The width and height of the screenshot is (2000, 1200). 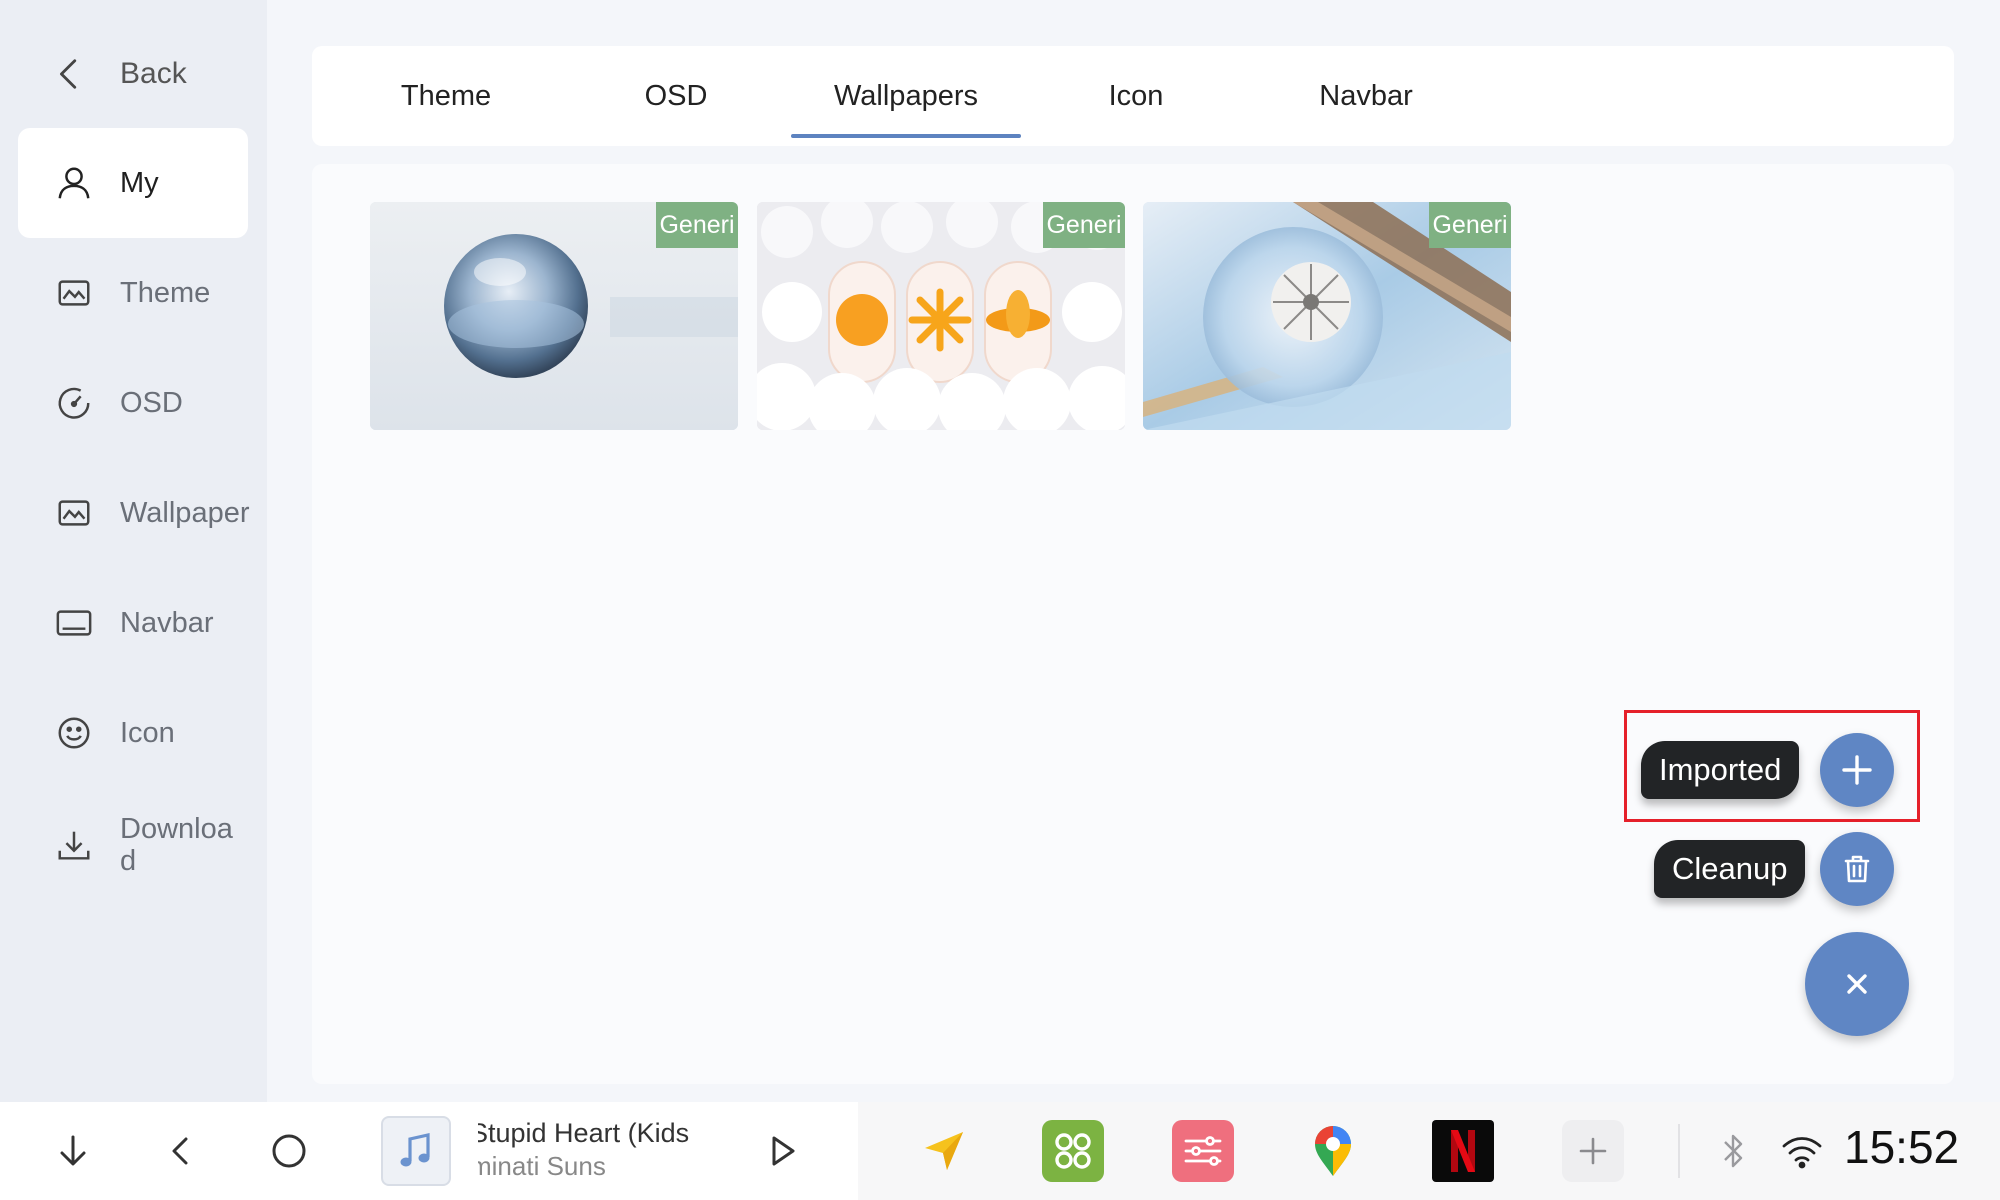 I want to click on wifi-status, so click(x=1802, y=1151).